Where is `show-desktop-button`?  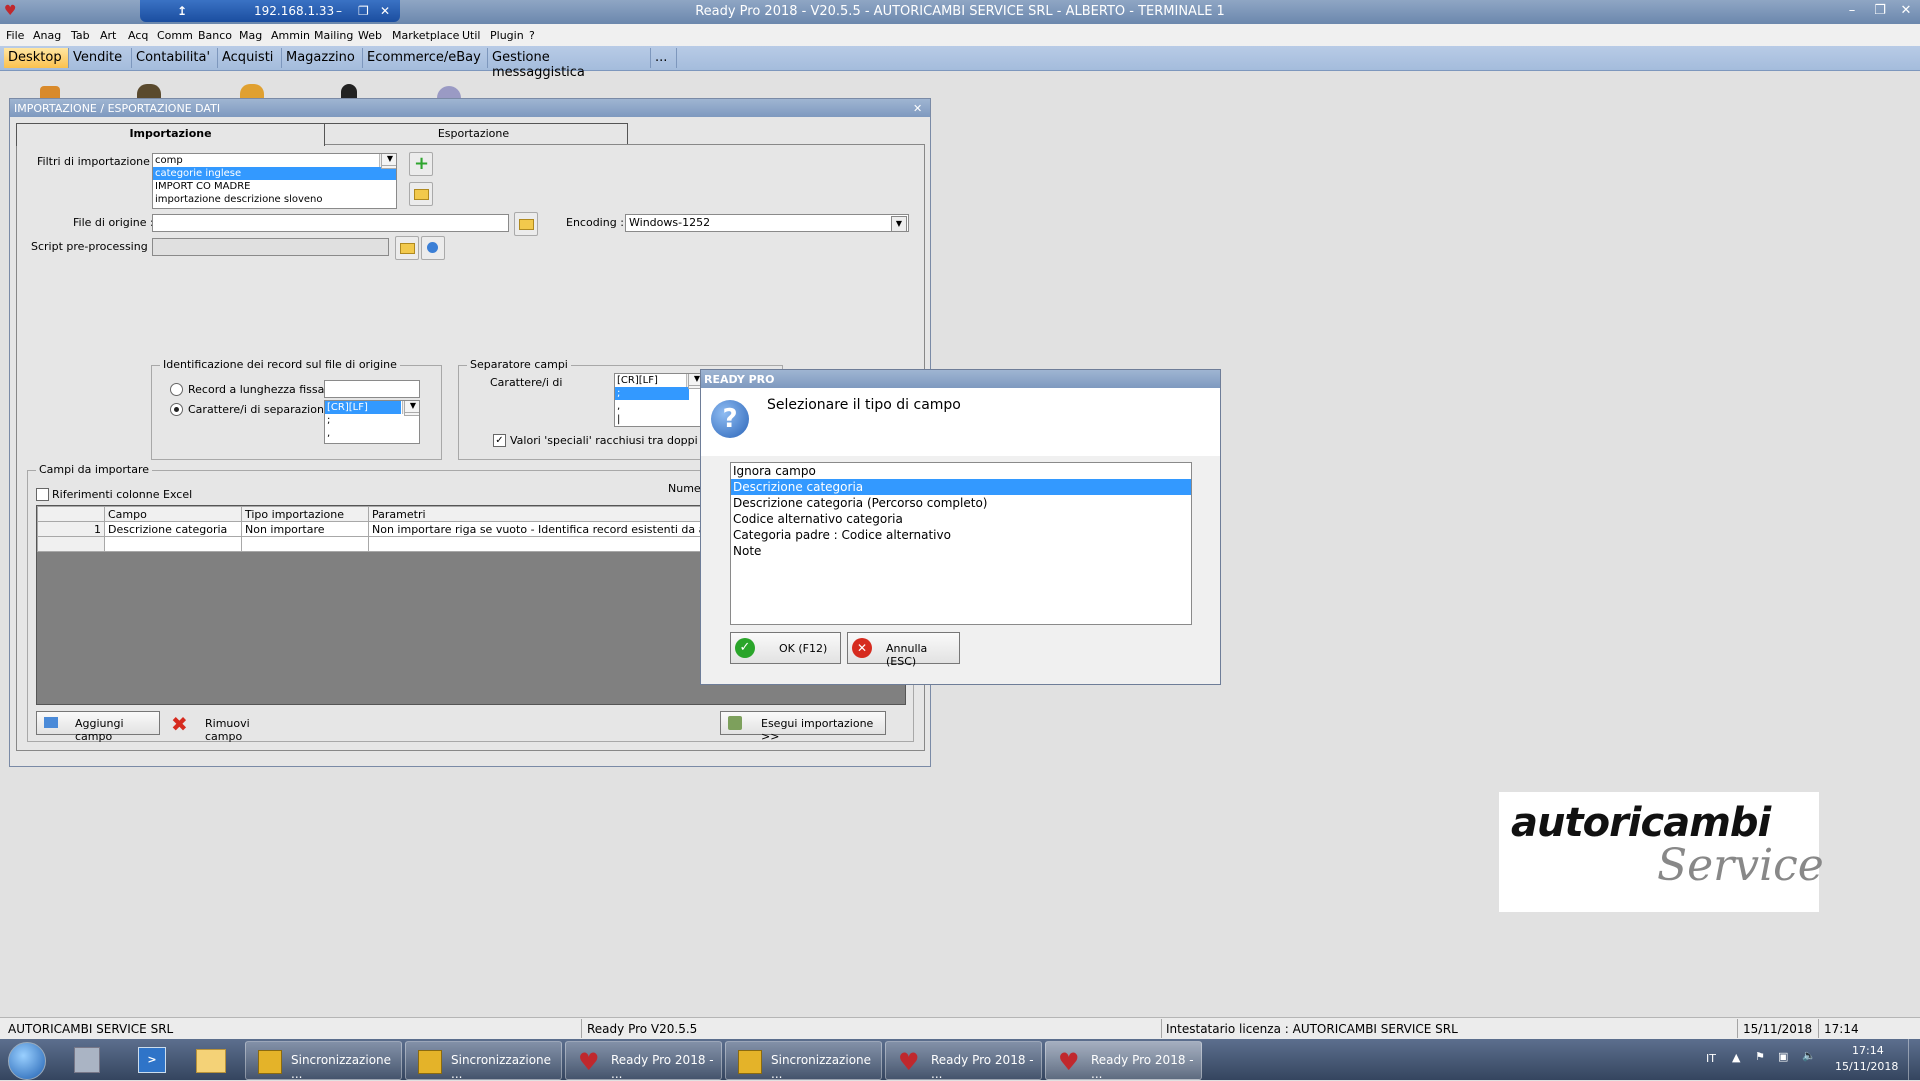
show-desktop-button is located at coordinates (1914, 1059).